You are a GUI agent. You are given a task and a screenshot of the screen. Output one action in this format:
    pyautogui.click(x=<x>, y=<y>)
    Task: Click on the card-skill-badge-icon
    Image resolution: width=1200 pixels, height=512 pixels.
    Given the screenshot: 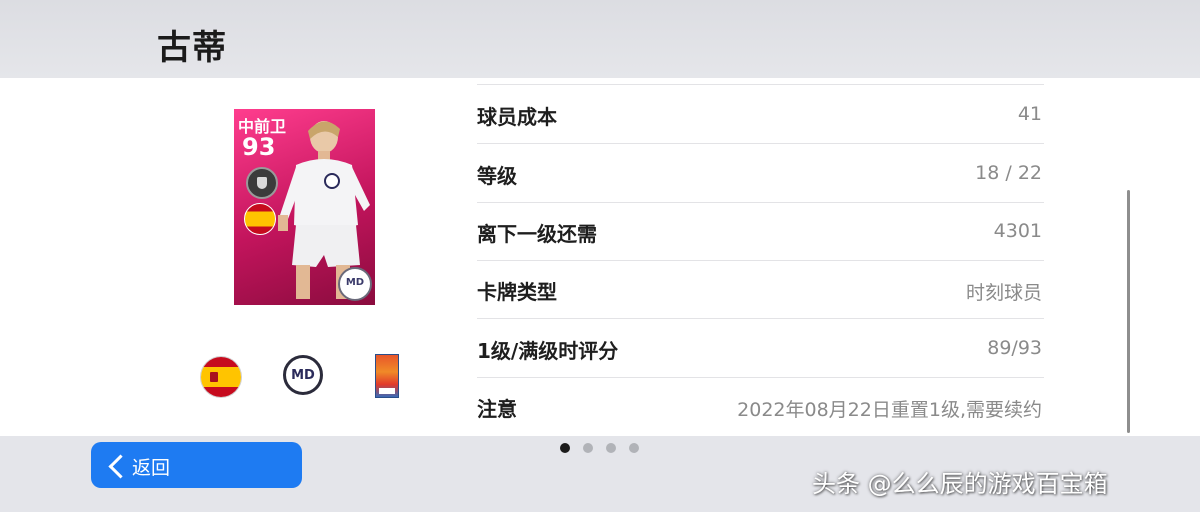 What is the action you would take?
    pyautogui.click(x=262, y=183)
    